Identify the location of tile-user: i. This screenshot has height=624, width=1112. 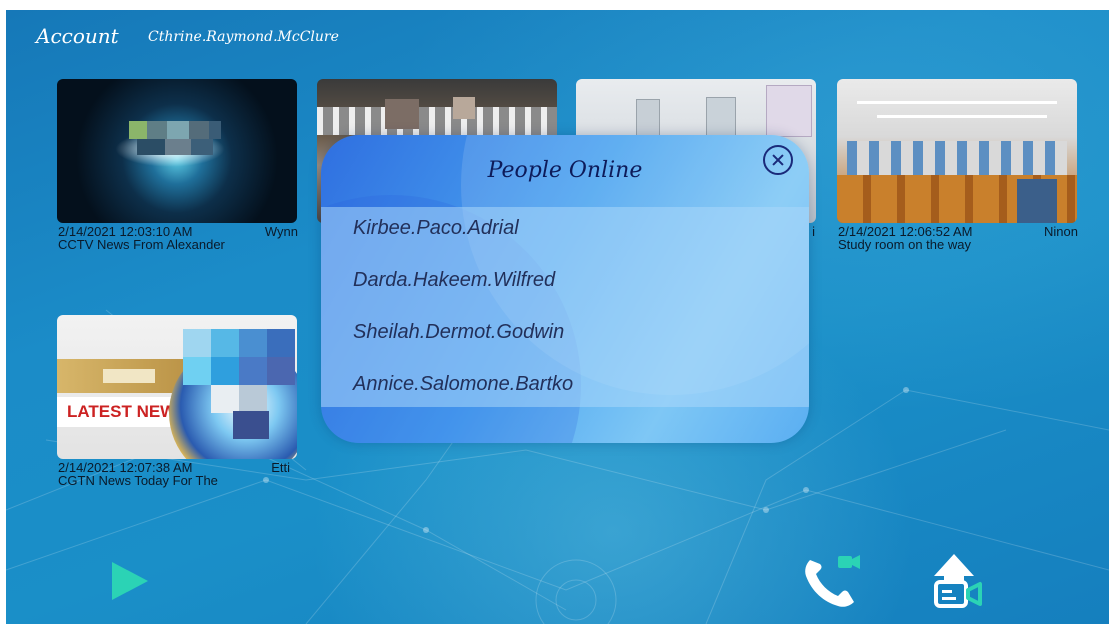
(813, 231).